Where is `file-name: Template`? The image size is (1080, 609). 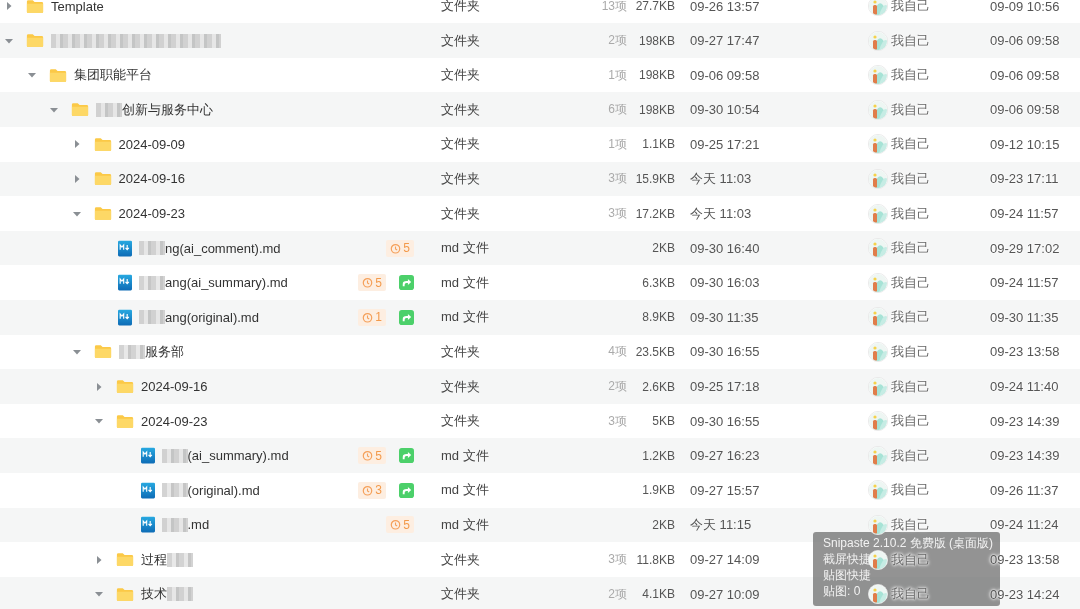
file-name: Template is located at coordinates (77, 7).